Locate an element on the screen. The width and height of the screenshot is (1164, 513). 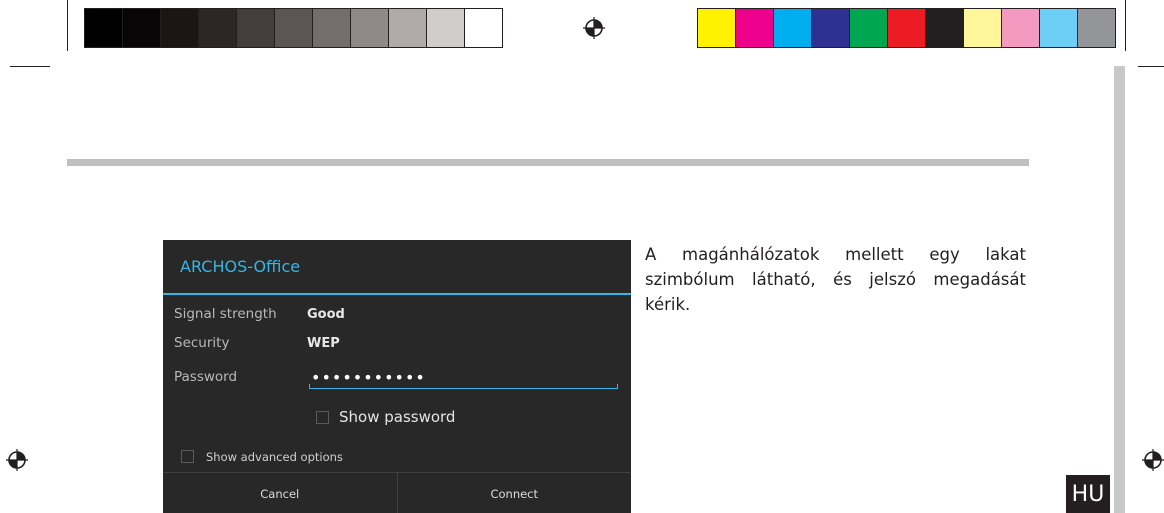
password-underline is located at coordinates (463, 388).